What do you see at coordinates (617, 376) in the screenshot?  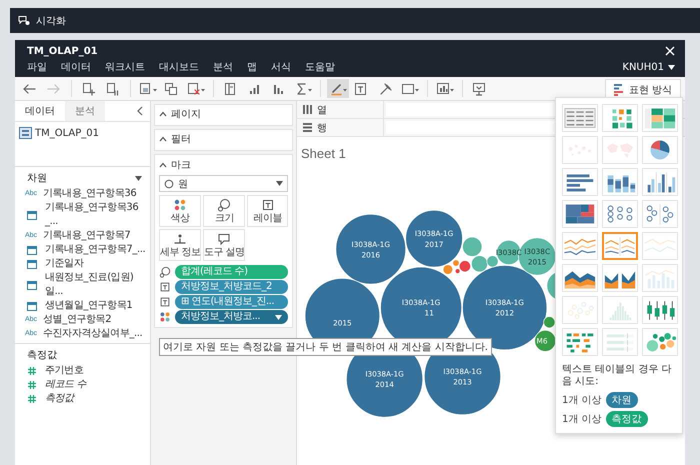 I see `hint-text: 텍스트 테이블의 경우 다음 시도:` at bounding box center [617, 376].